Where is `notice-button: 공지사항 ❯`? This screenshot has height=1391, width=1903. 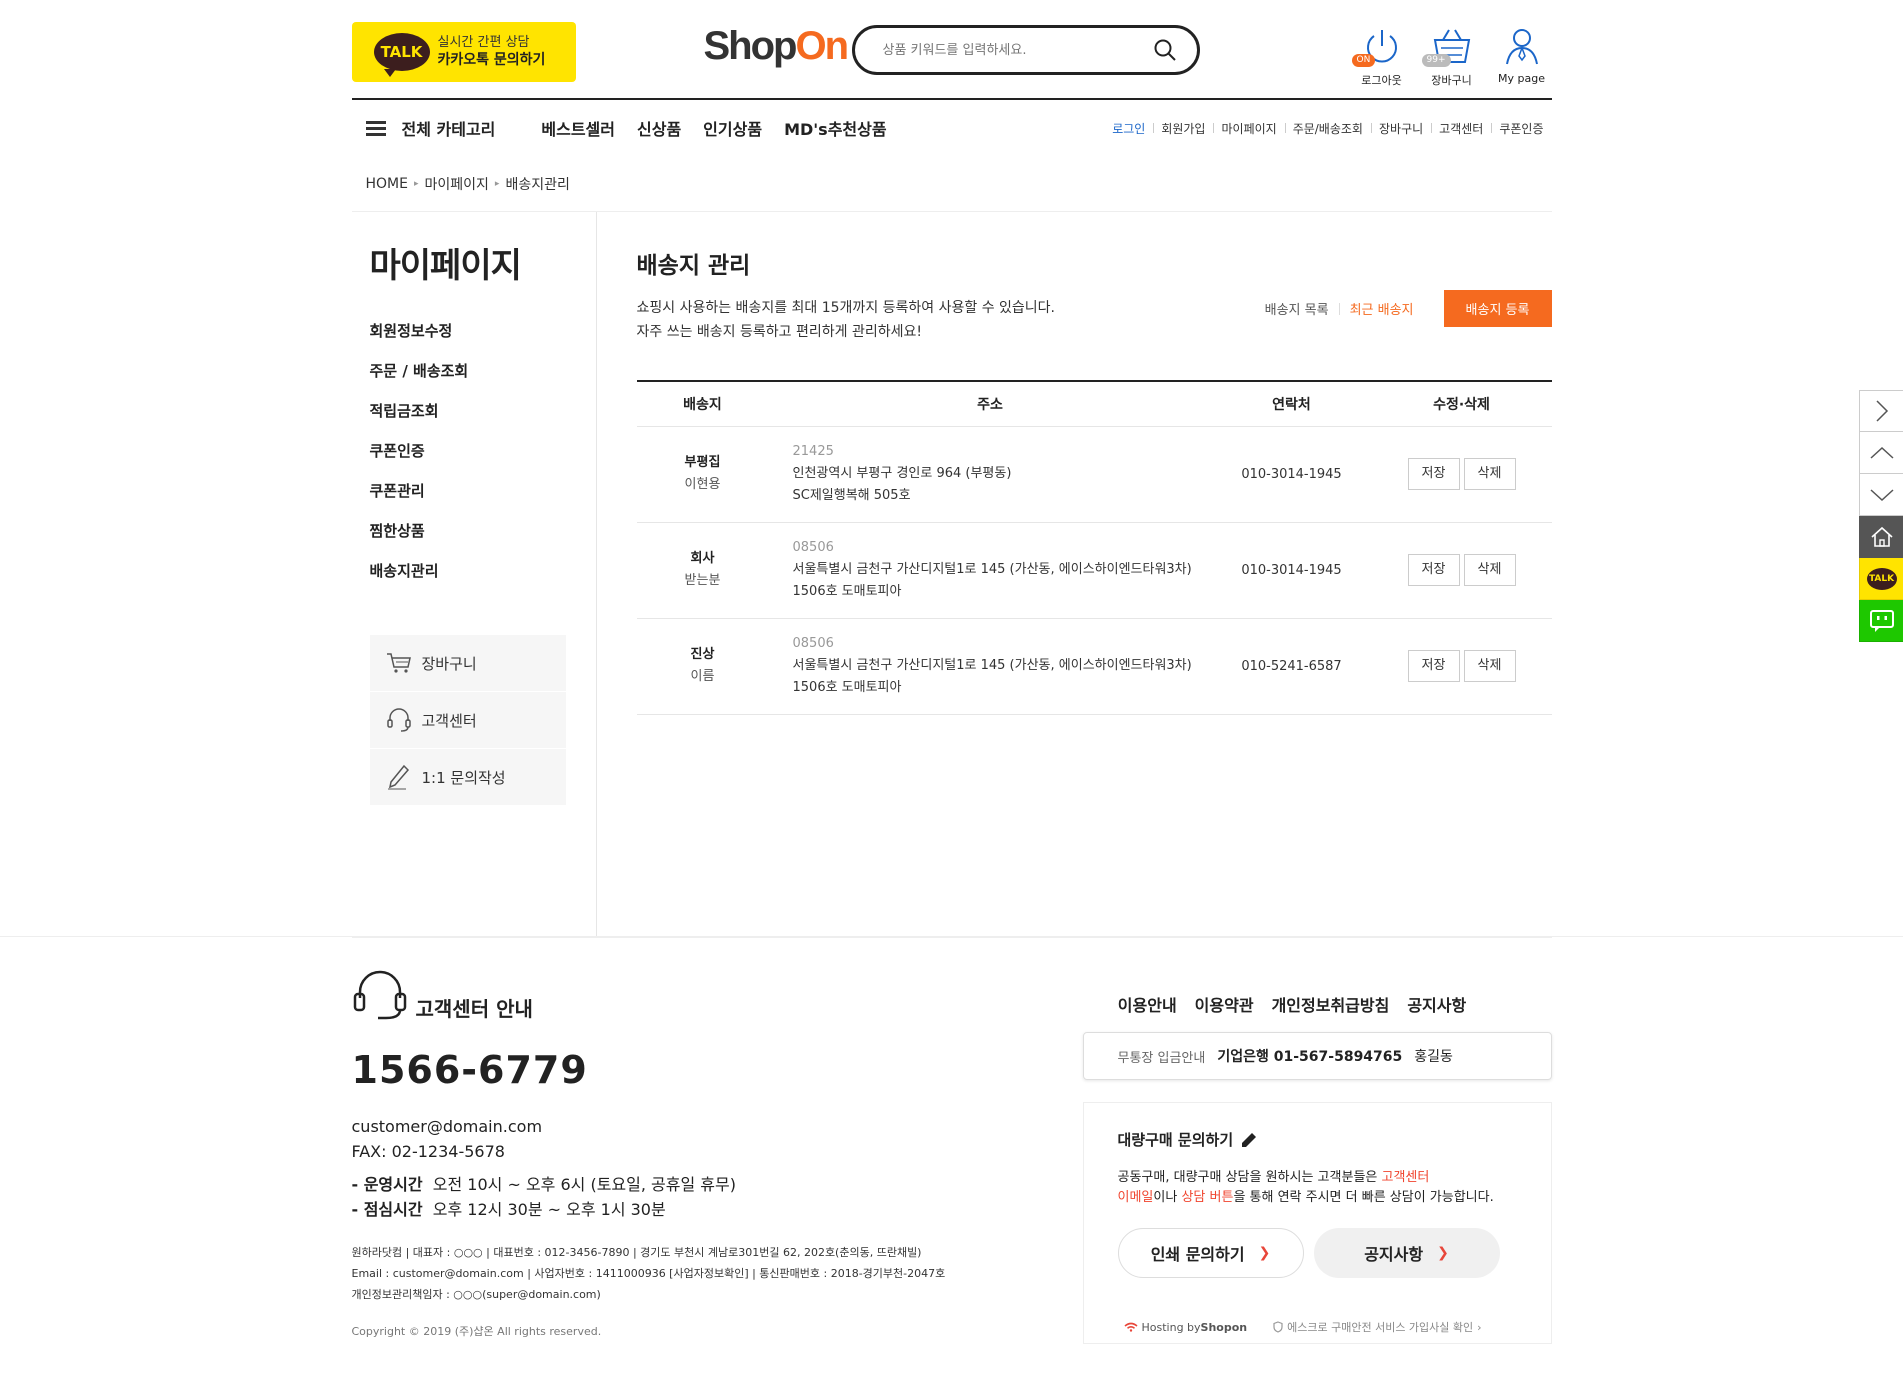 notice-button: 공지사항 ❯ is located at coordinates (1406, 1253).